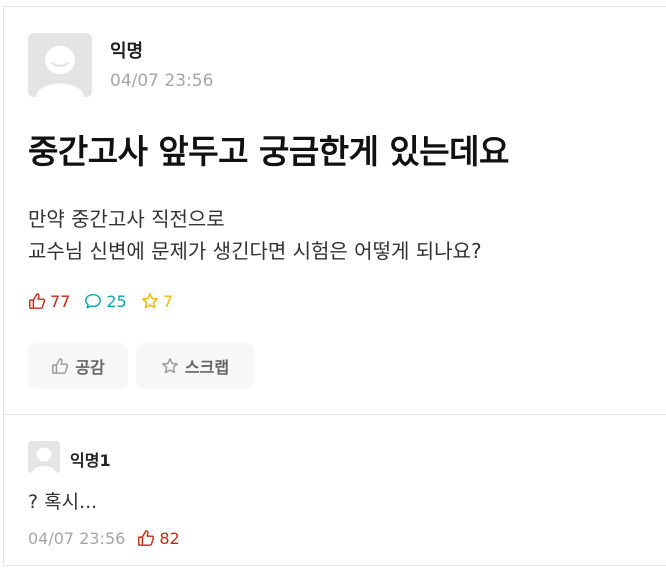  What do you see at coordinates (60, 65) in the screenshot?
I see `author-avatar` at bounding box center [60, 65].